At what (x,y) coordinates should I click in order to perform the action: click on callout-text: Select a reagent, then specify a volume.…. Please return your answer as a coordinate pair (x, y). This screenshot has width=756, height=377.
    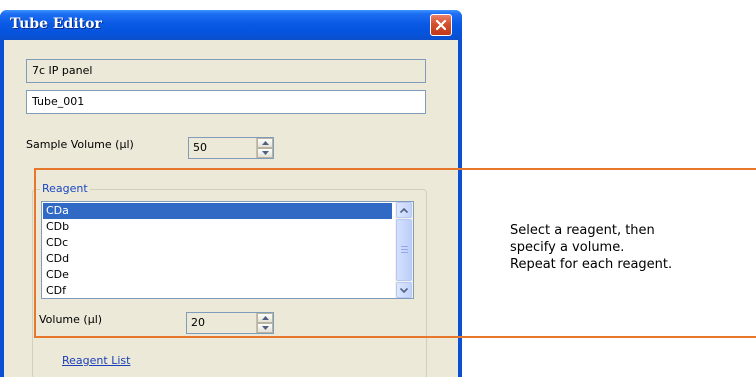
    Looking at the image, I should click on (591, 247).